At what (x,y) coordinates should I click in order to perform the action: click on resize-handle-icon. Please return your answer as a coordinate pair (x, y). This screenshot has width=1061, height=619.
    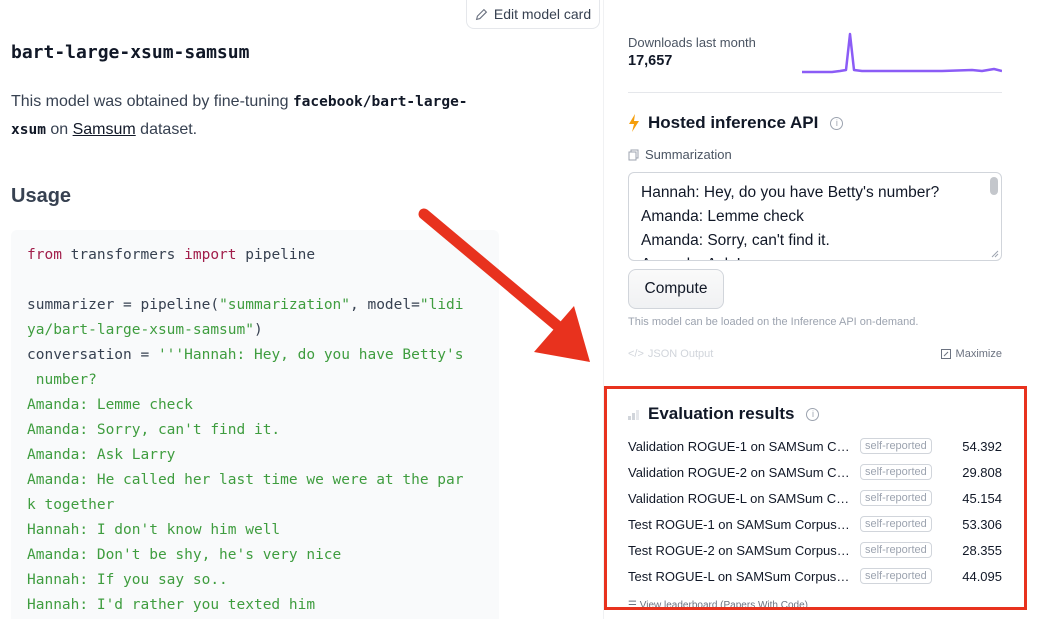
    Looking at the image, I should click on (995, 254).